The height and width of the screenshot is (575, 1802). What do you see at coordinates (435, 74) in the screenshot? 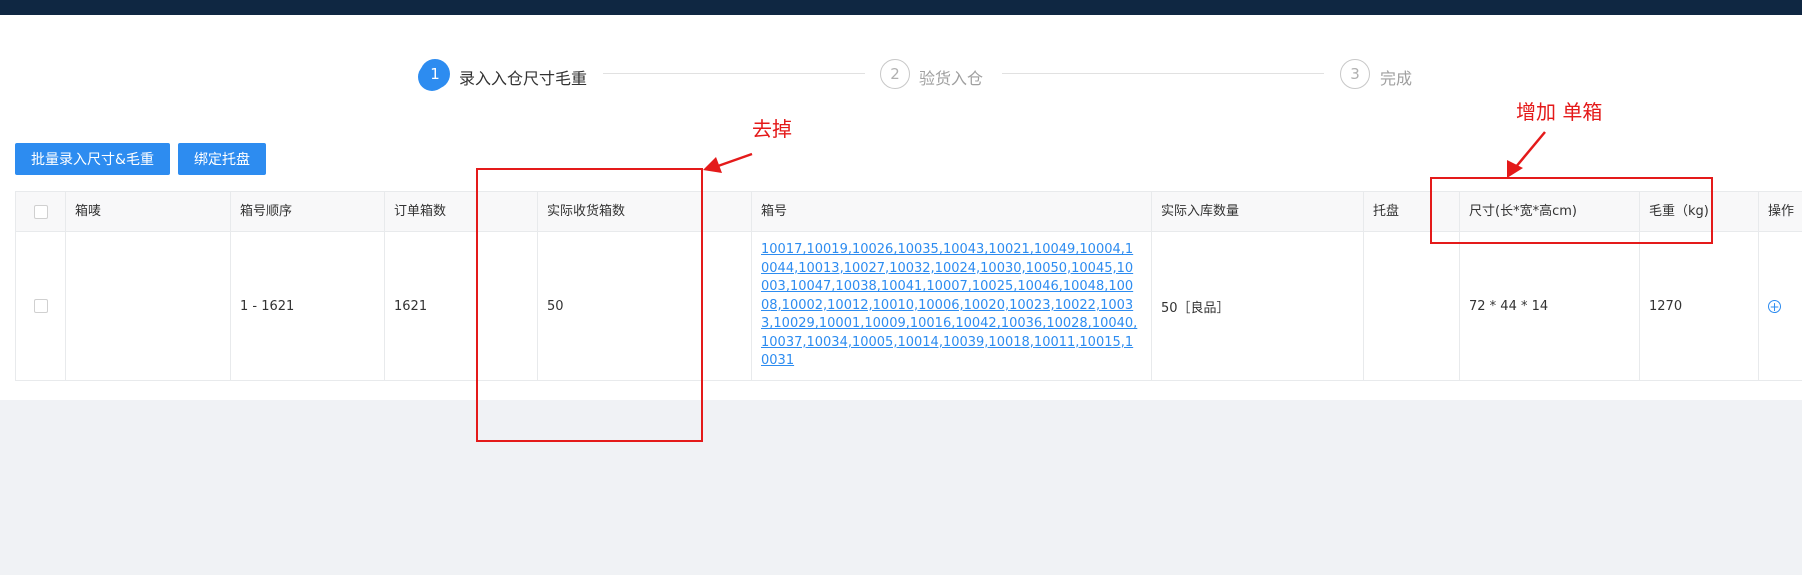
I see `step-1-circle: 1` at bounding box center [435, 74].